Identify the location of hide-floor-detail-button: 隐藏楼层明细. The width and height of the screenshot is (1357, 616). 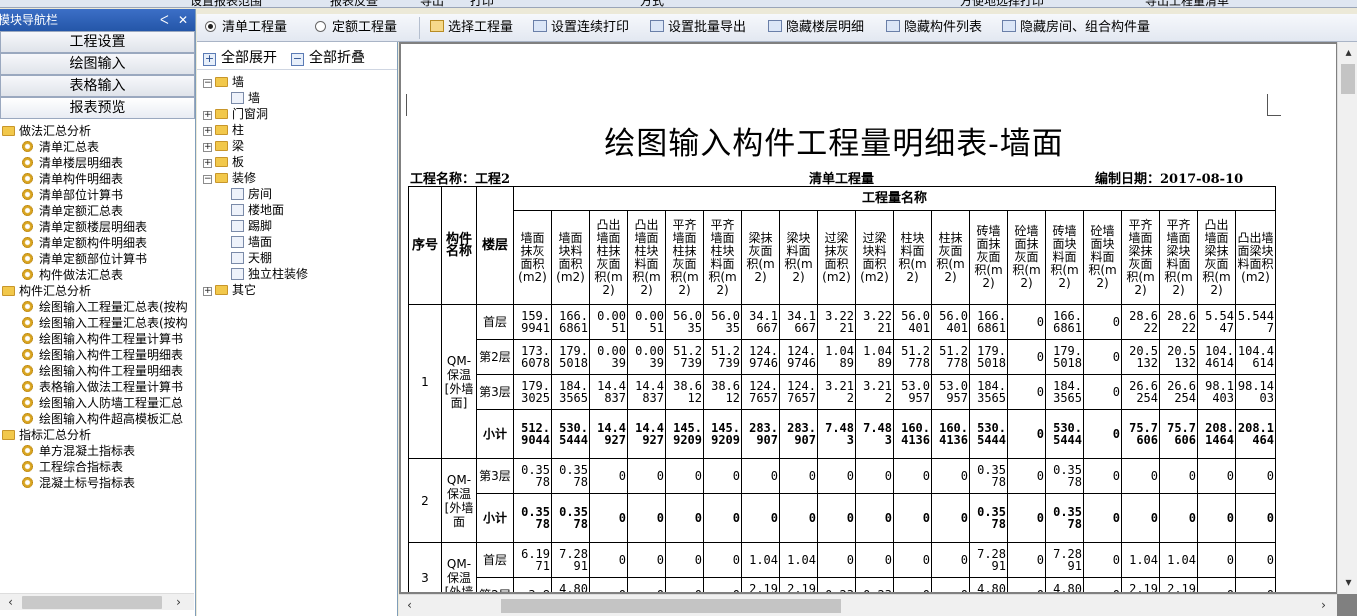
(816, 28).